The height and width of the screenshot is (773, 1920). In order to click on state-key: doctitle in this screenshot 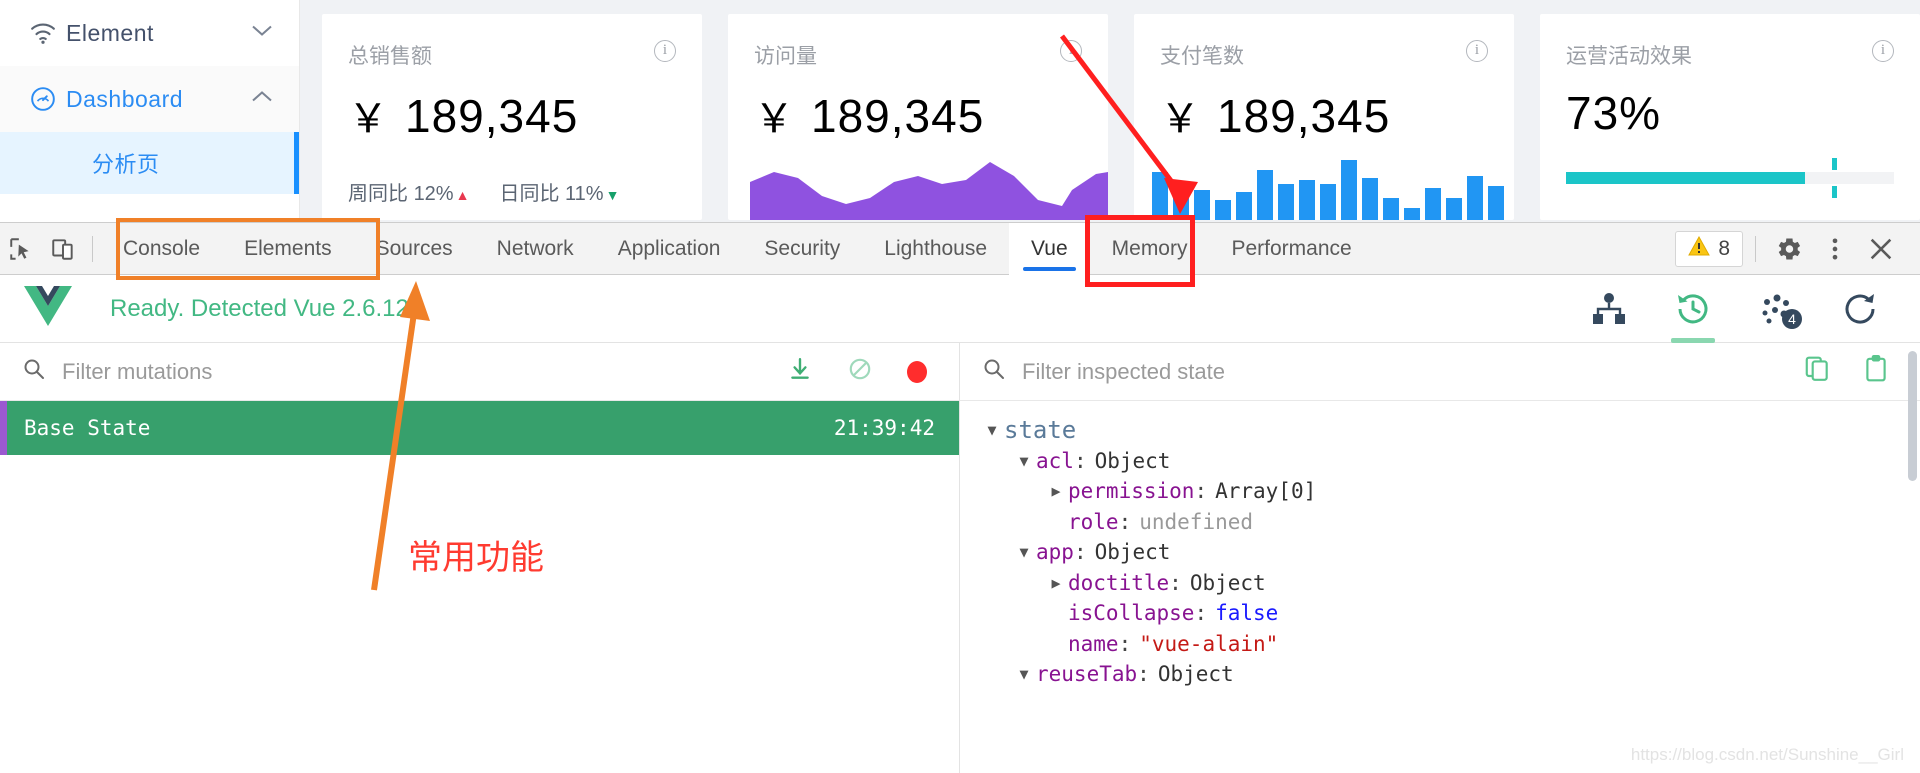, I will do `click(1119, 582)`.